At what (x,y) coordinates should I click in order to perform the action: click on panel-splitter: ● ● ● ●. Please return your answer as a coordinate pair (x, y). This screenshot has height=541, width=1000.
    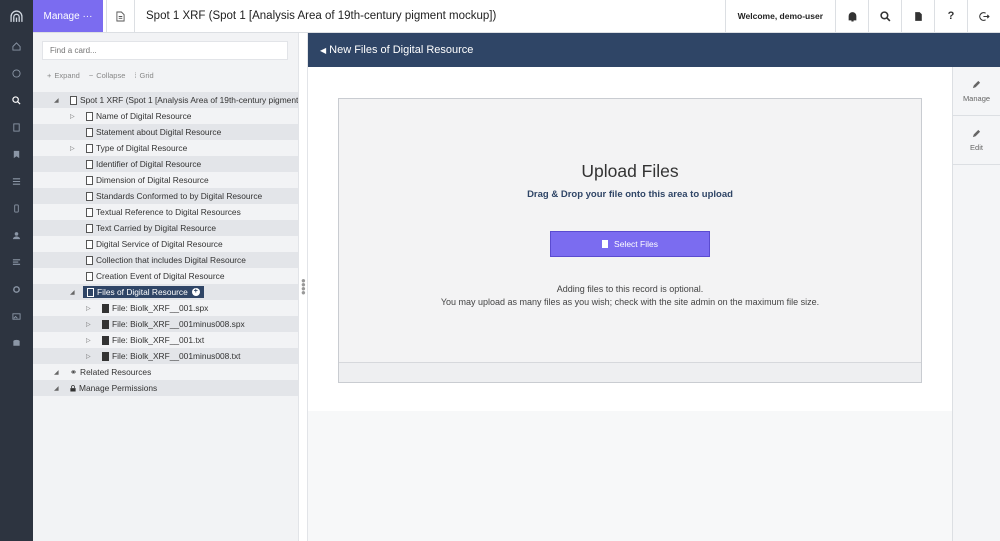
    Looking at the image, I should click on (303, 287).